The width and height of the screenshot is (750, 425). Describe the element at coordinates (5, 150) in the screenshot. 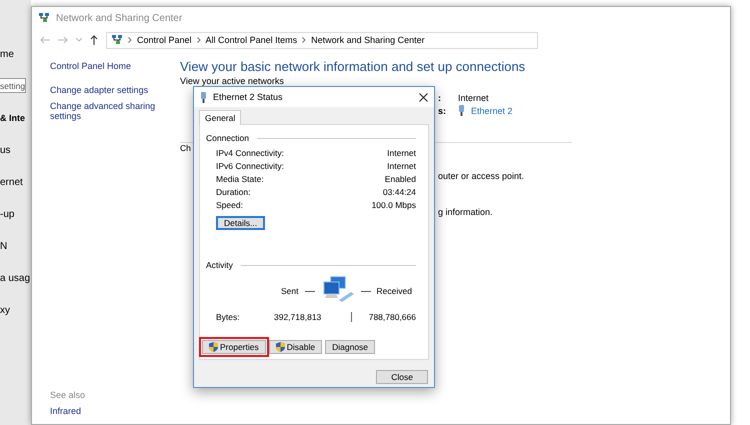

I see `settings-nav-item: us` at that location.